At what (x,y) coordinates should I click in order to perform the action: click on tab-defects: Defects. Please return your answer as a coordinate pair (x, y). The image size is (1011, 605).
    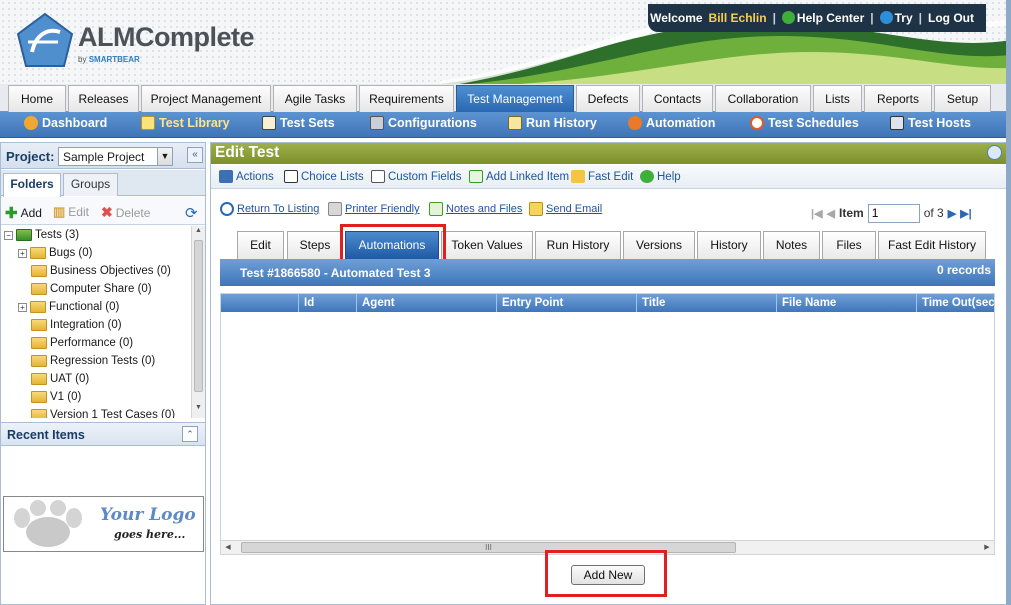
    Looking at the image, I should click on (608, 98).